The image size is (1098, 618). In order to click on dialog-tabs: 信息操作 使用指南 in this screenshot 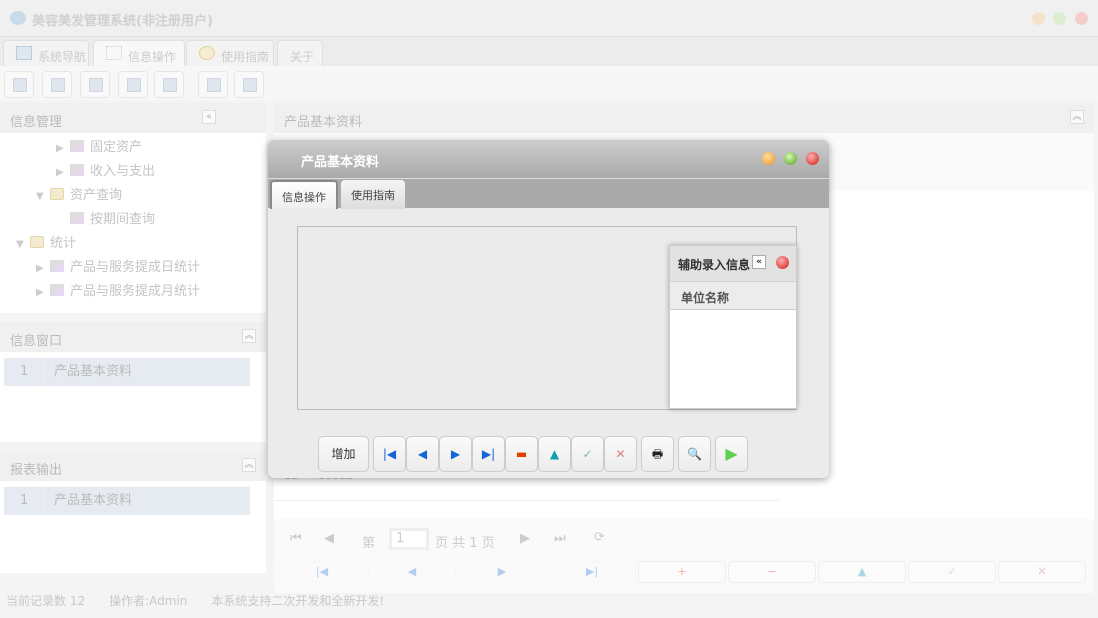, I will do `click(548, 193)`.